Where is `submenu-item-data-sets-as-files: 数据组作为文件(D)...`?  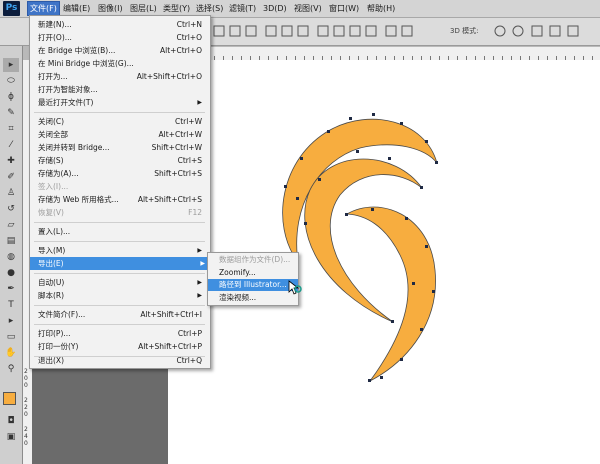 submenu-item-data-sets-as-files: 数据组作为文件(D)... is located at coordinates (255, 259).